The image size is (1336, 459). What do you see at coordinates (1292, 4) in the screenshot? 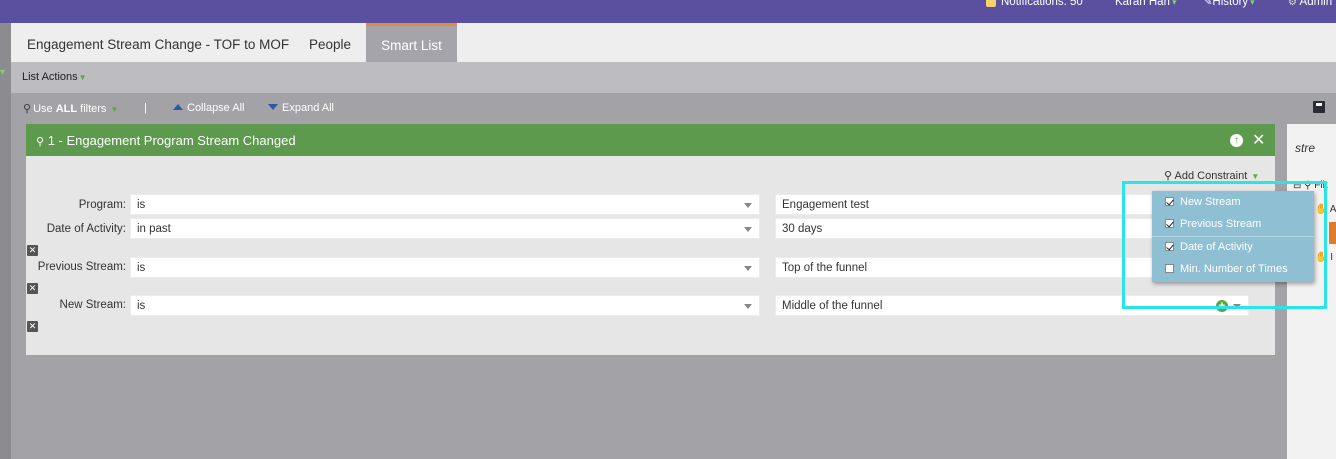
I see `gear-icon: ⚙` at bounding box center [1292, 4].